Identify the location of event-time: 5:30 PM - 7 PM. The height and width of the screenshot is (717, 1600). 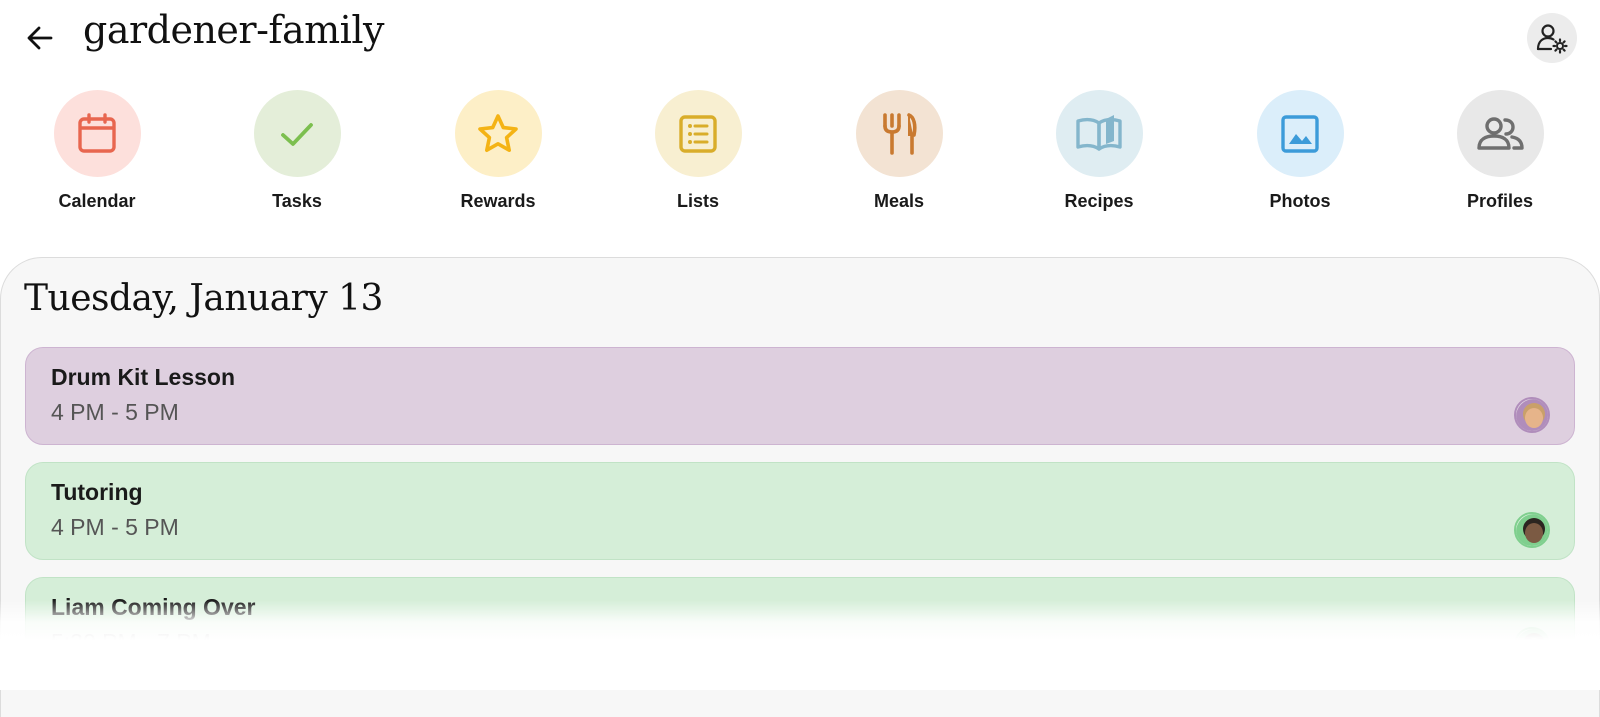
(131, 642).